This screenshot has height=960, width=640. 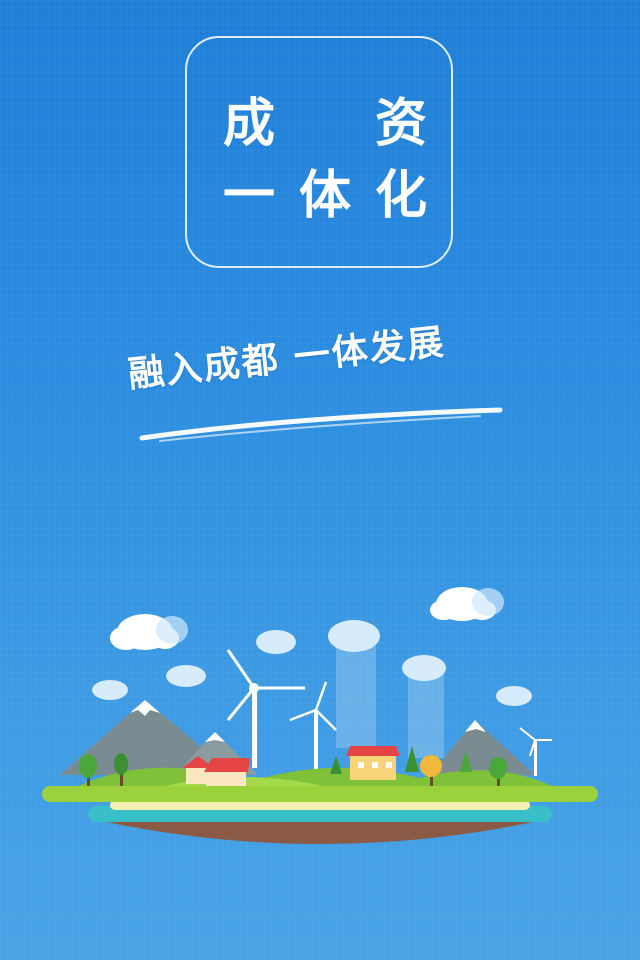 I want to click on island-base, so click(x=320, y=815).